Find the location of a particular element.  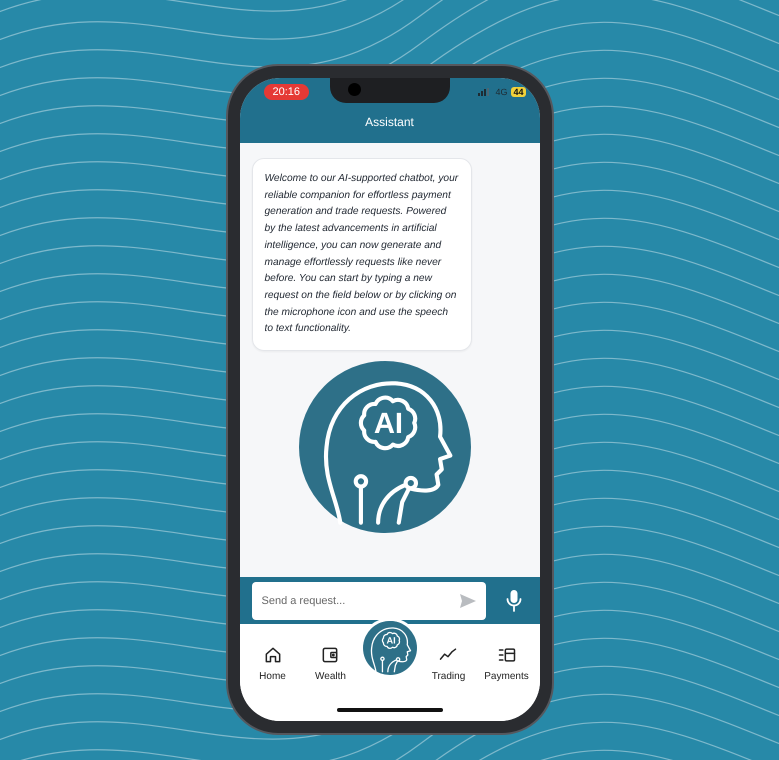

nav-tab: Wealth is located at coordinates (330, 663).